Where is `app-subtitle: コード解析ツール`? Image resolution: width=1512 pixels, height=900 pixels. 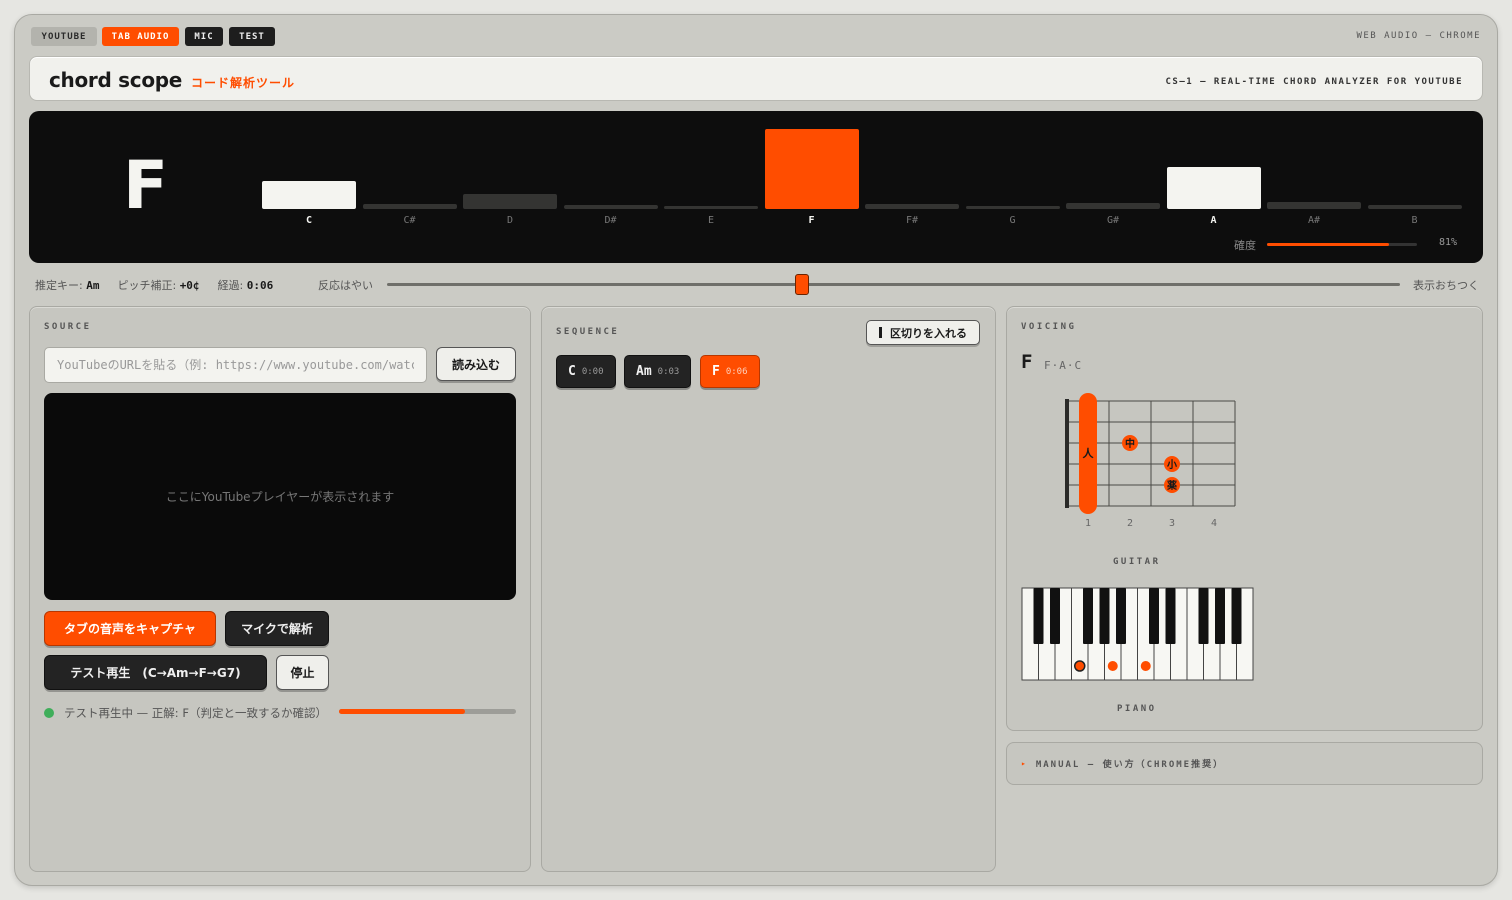
app-subtitle: コード解析ツール is located at coordinates (243, 83).